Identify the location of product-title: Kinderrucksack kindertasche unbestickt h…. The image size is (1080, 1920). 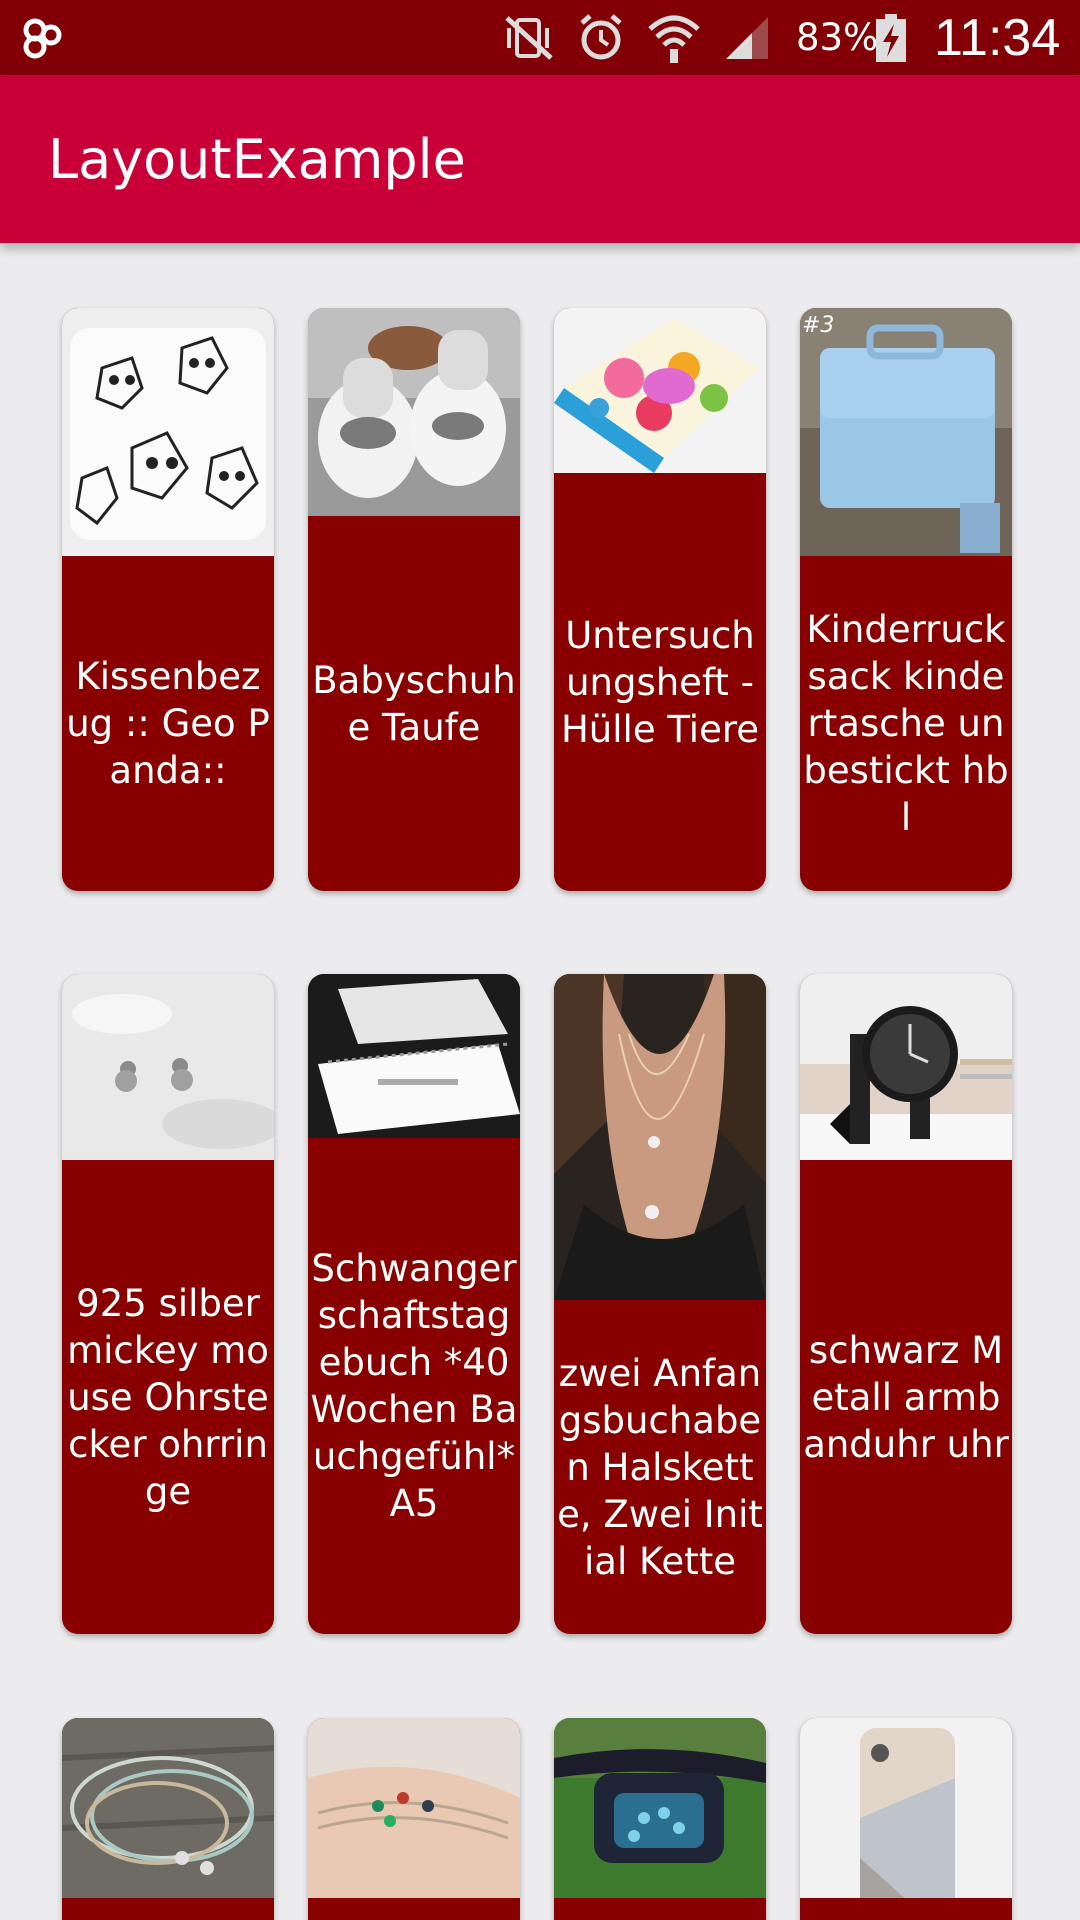
(906, 723).